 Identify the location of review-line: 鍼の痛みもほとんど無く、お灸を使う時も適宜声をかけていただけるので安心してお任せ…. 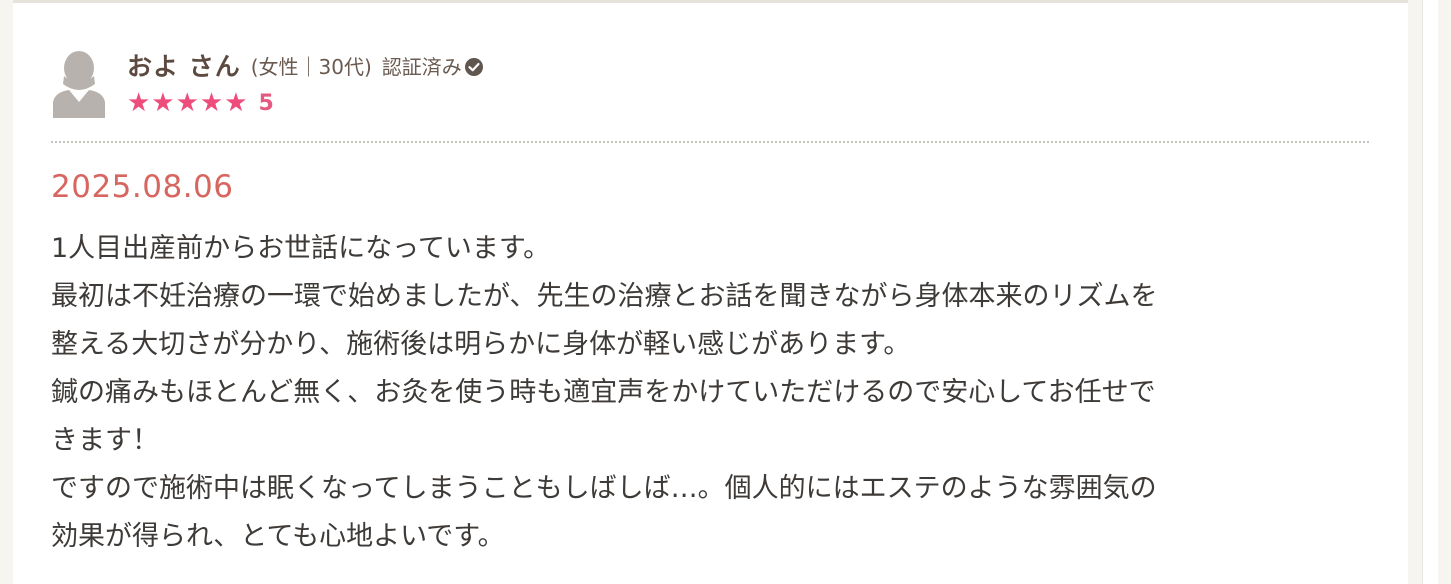
(603, 392).